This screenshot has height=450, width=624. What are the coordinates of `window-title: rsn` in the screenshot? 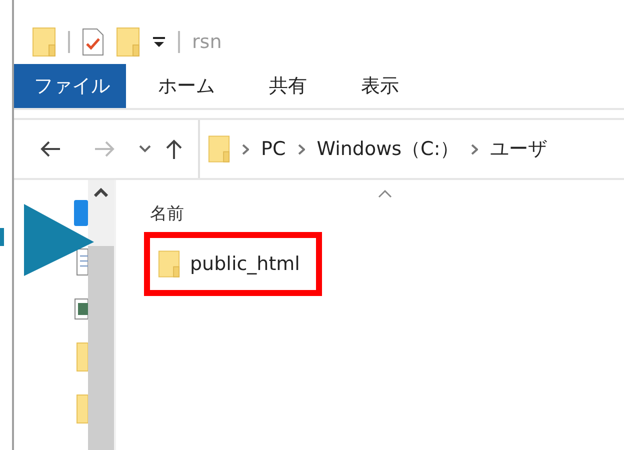 It's located at (207, 42).